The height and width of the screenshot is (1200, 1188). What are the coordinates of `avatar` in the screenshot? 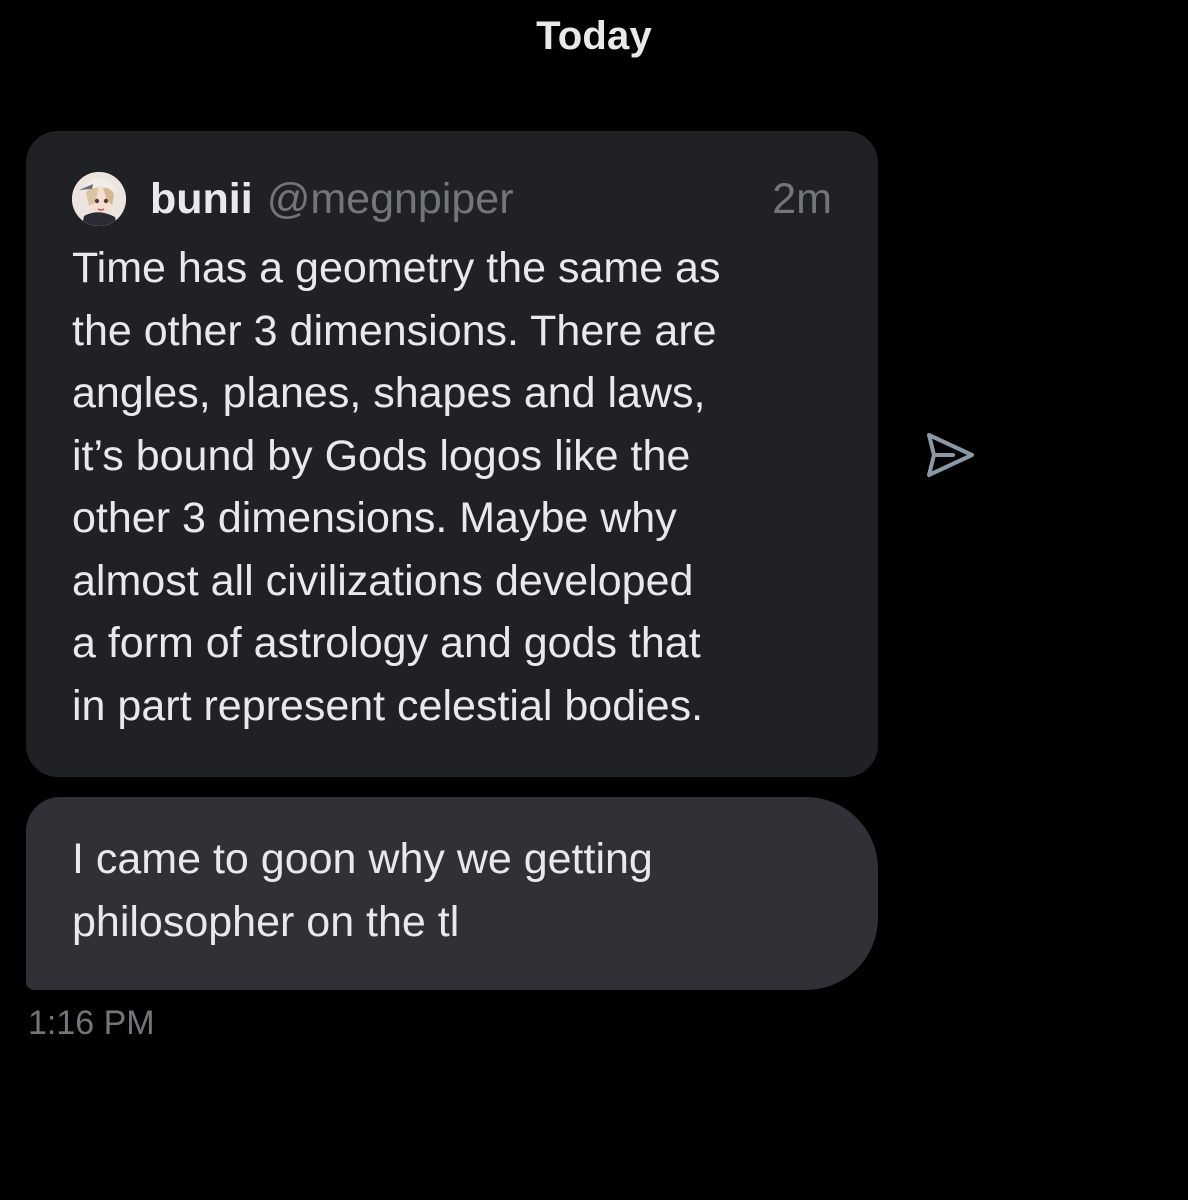 It's located at (99, 199).